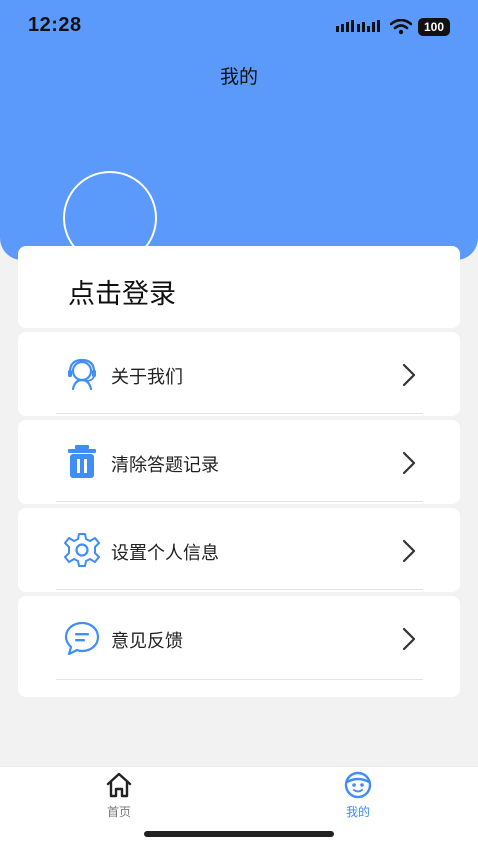 The width and height of the screenshot is (478, 850). Describe the element at coordinates (165, 465) in the screenshot. I see `menu-item-label: 清除答题记录` at that location.